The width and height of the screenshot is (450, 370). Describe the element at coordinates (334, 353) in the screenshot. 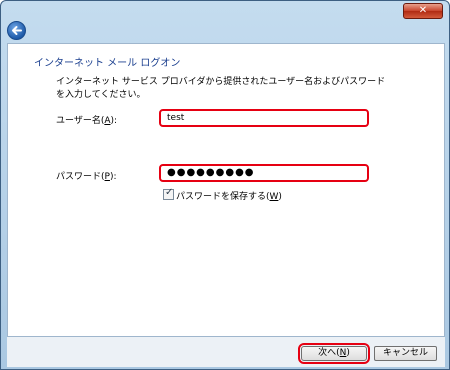

I see `next-button: 次へ(N)` at that location.